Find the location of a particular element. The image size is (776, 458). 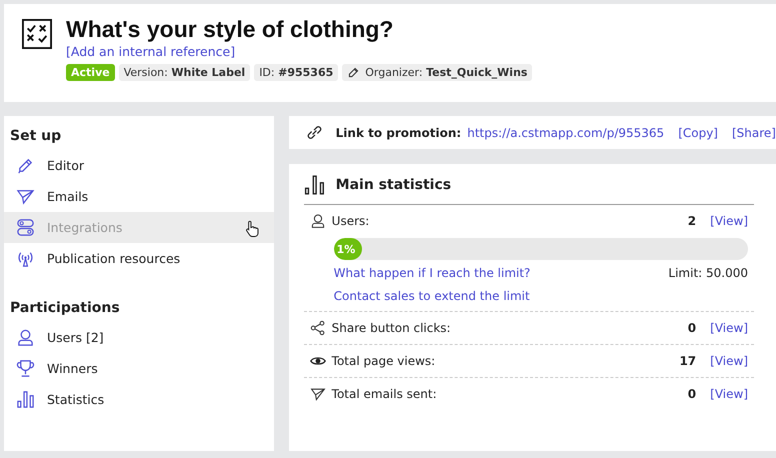

link-icon is located at coordinates (314, 132).